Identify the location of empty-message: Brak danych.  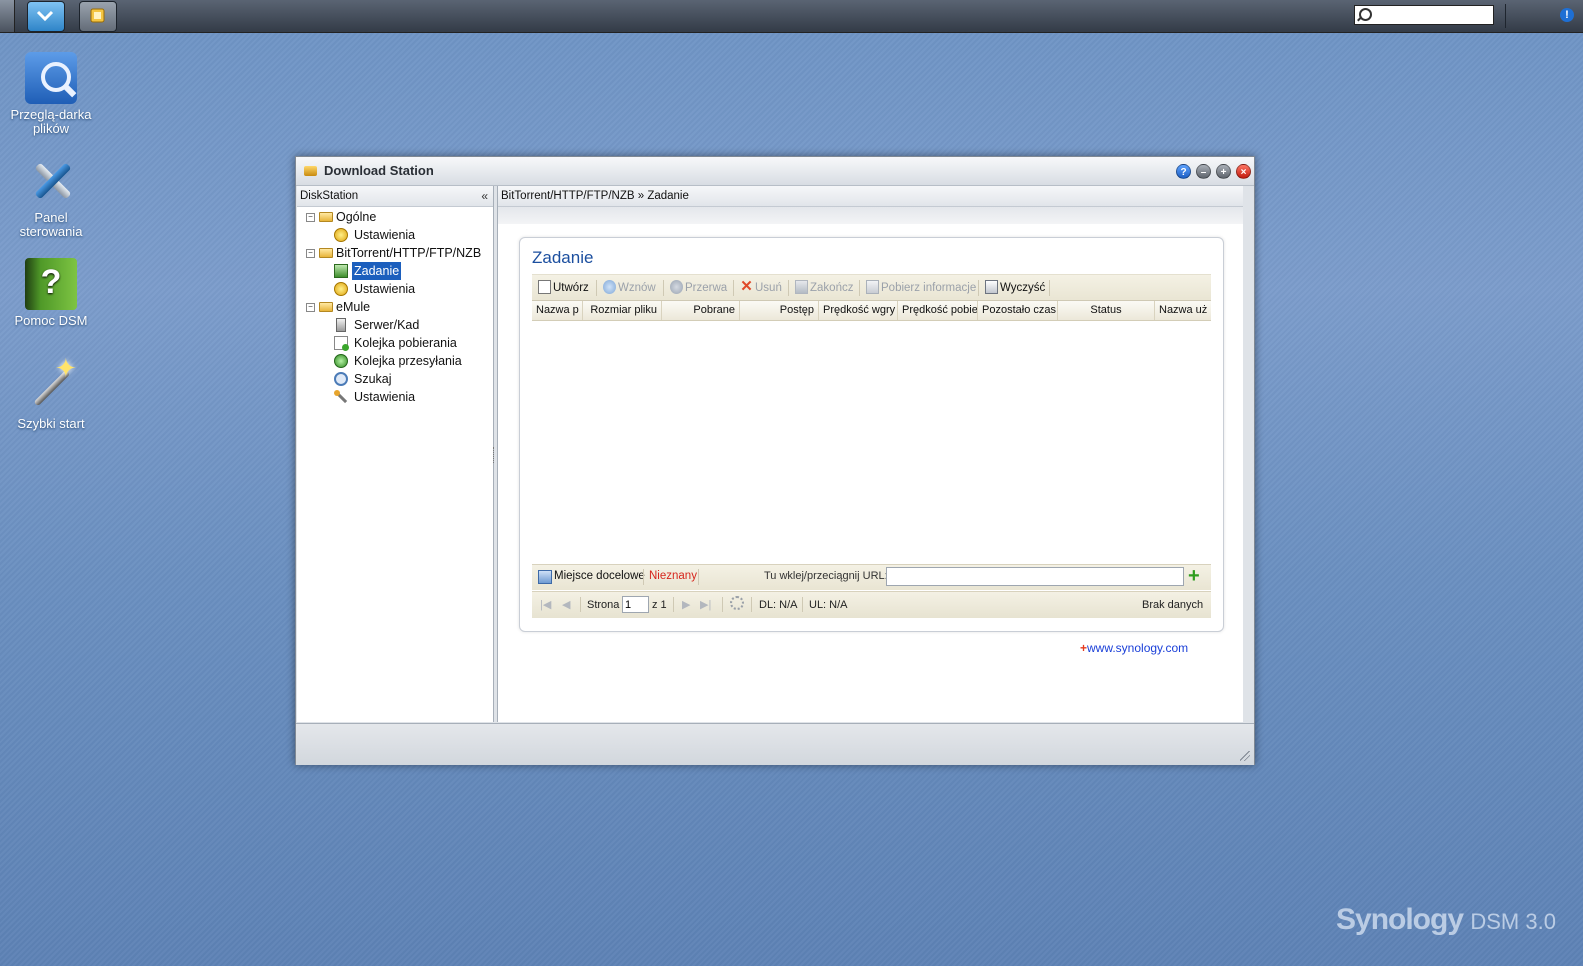
(1173, 605).